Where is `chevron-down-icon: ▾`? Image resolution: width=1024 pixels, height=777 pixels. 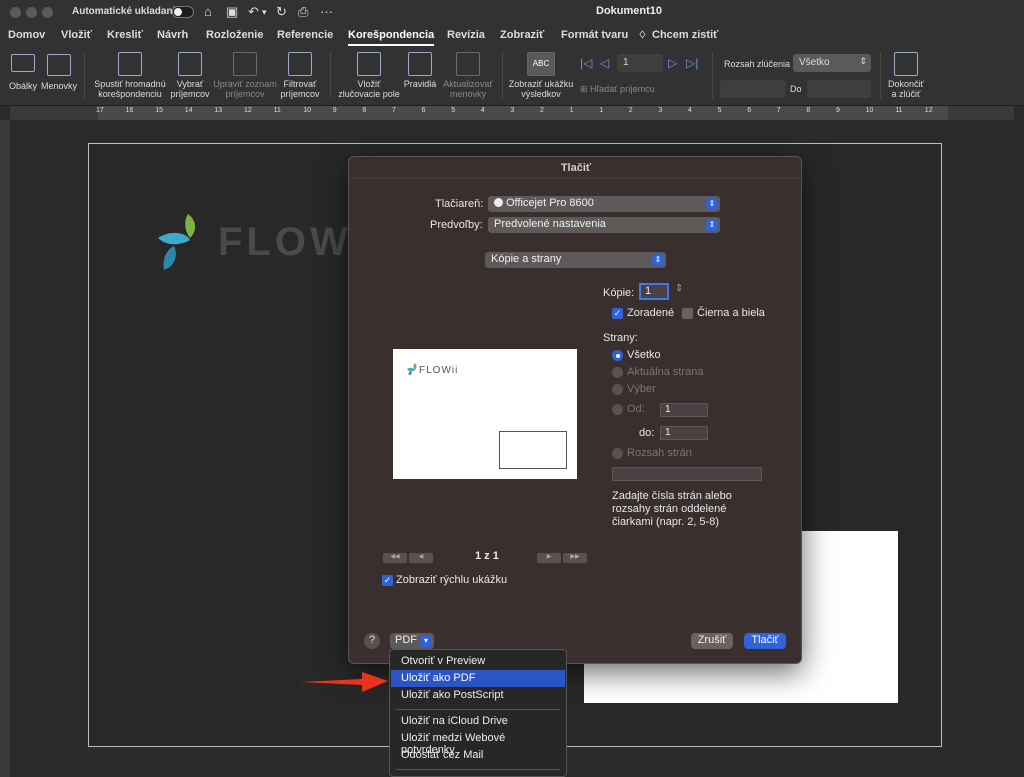 chevron-down-icon: ▾ is located at coordinates (426, 641).